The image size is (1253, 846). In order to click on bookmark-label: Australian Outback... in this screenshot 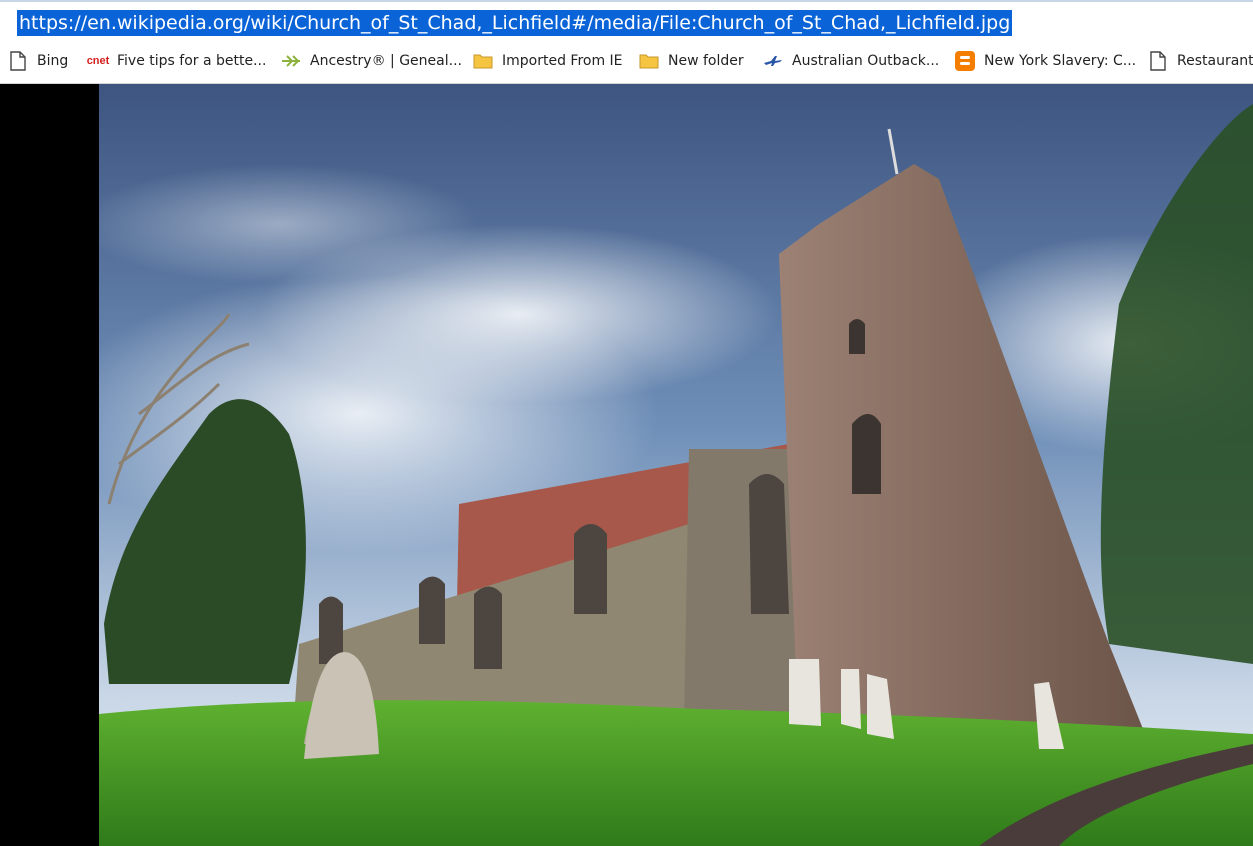, I will do `click(866, 61)`.